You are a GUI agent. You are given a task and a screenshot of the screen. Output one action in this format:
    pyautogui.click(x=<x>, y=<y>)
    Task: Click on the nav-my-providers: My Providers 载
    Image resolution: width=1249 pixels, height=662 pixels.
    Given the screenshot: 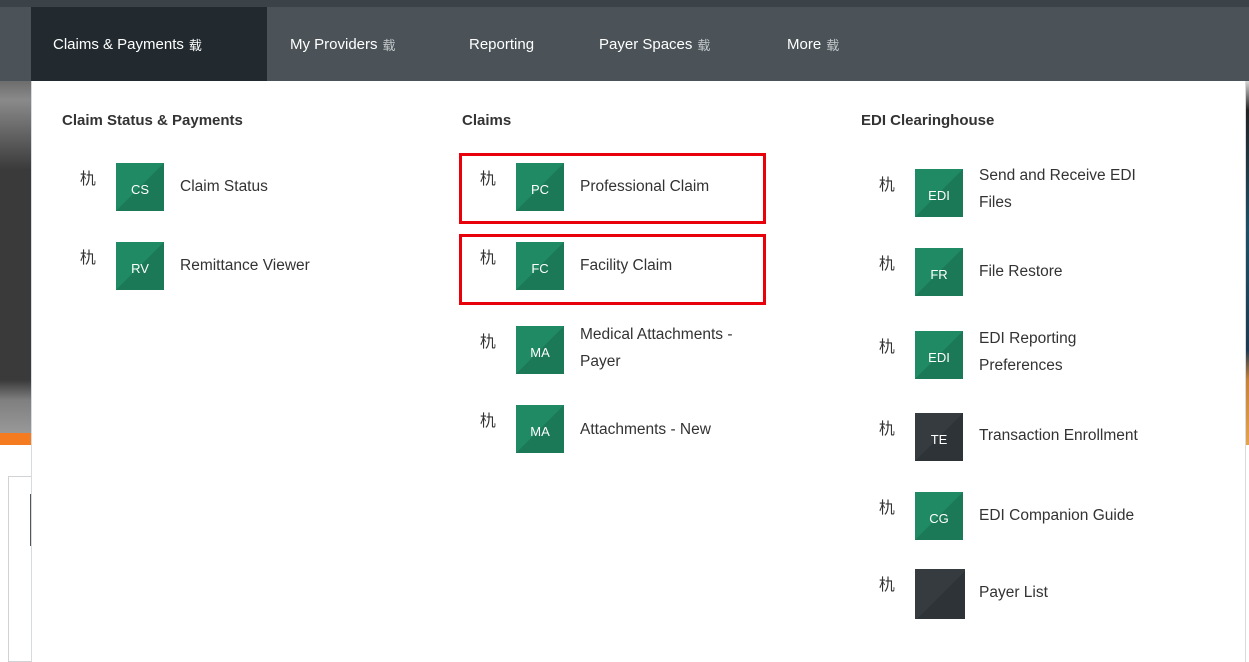 What is the action you would take?
    pyautogui.click(x=343, y=44)
    